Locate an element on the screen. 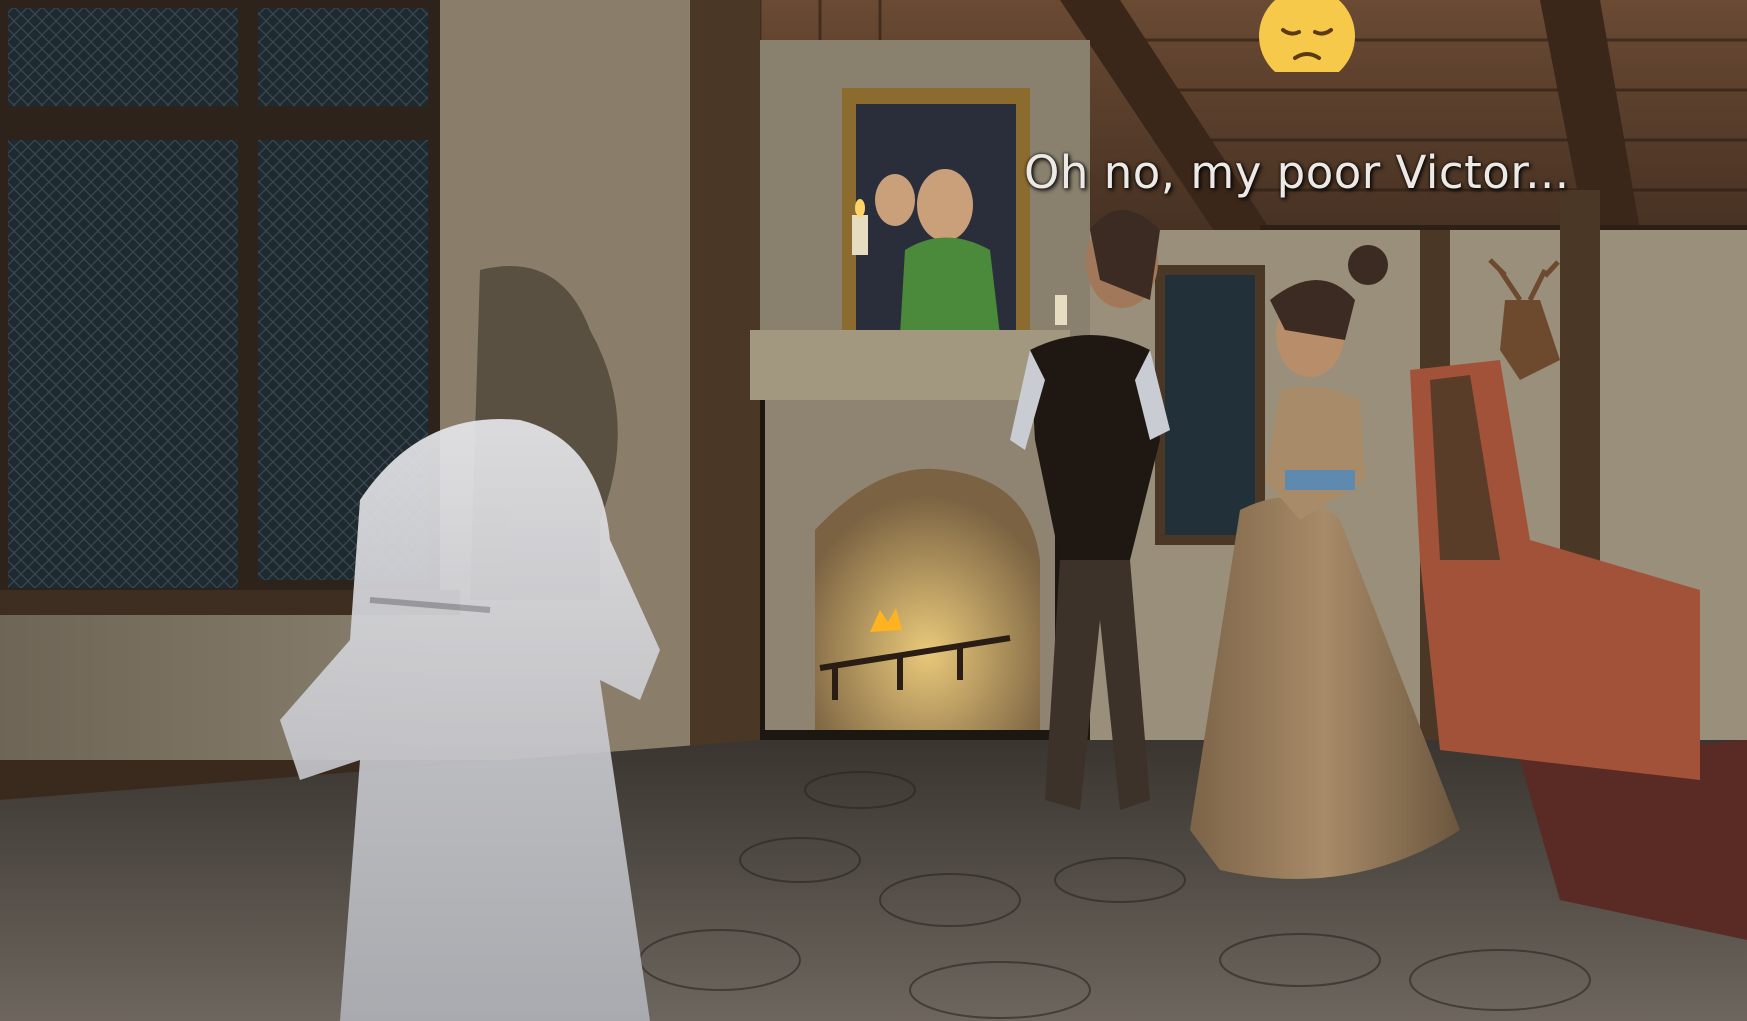 The width and height of the screenshot is (1747, 1021). portrait-painting is located at coordinates (936, 224).